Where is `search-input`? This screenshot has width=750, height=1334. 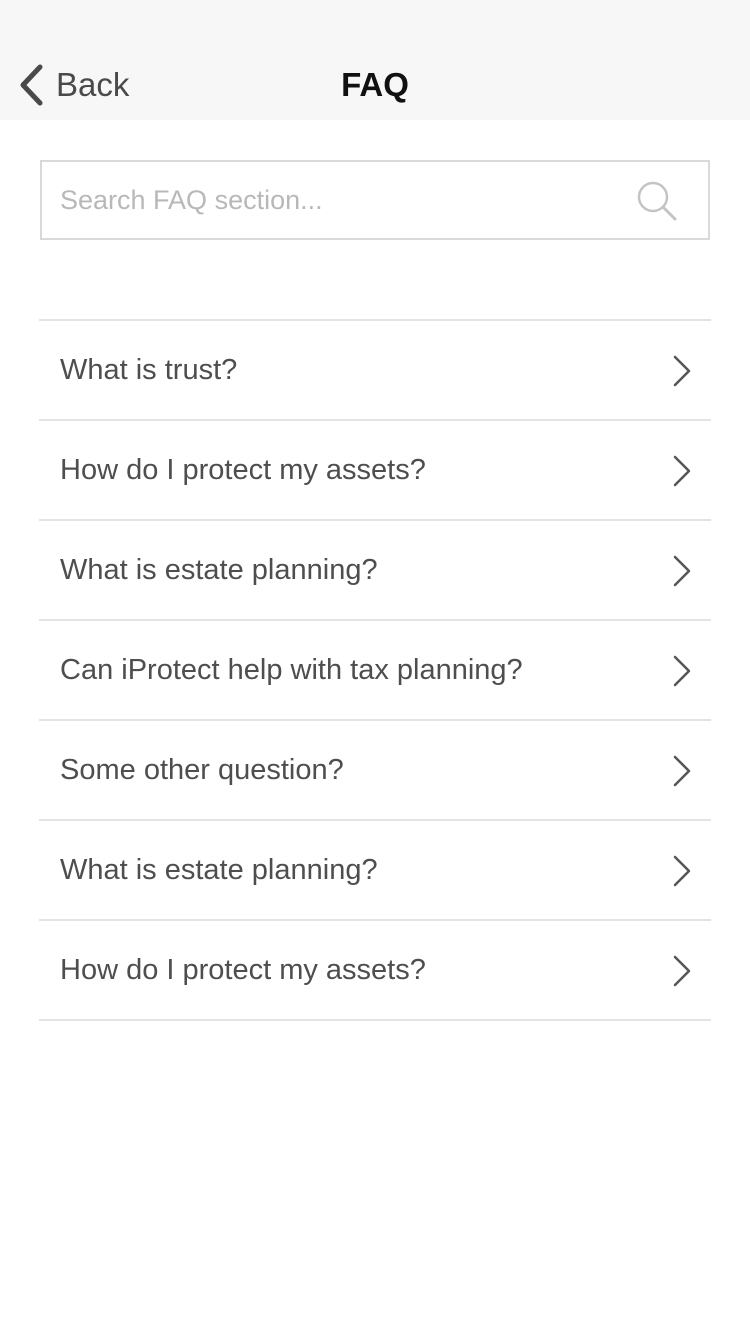
search-input is located at coordinates (340, 200).